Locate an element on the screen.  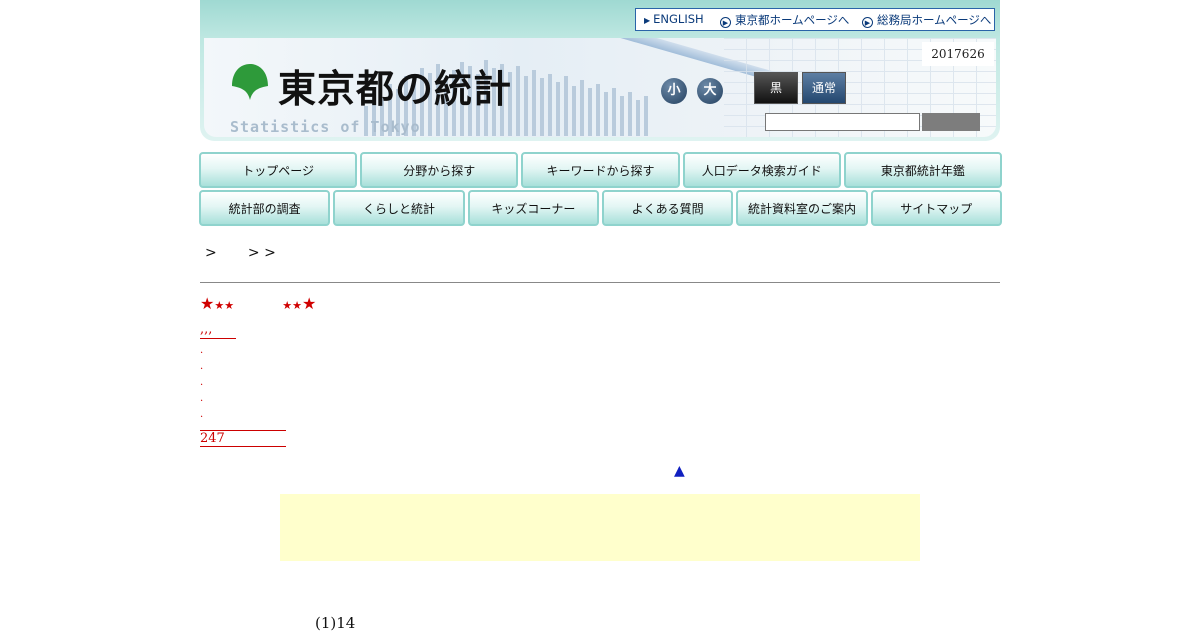
content-link: 247 is located at coordinates (243, 439).